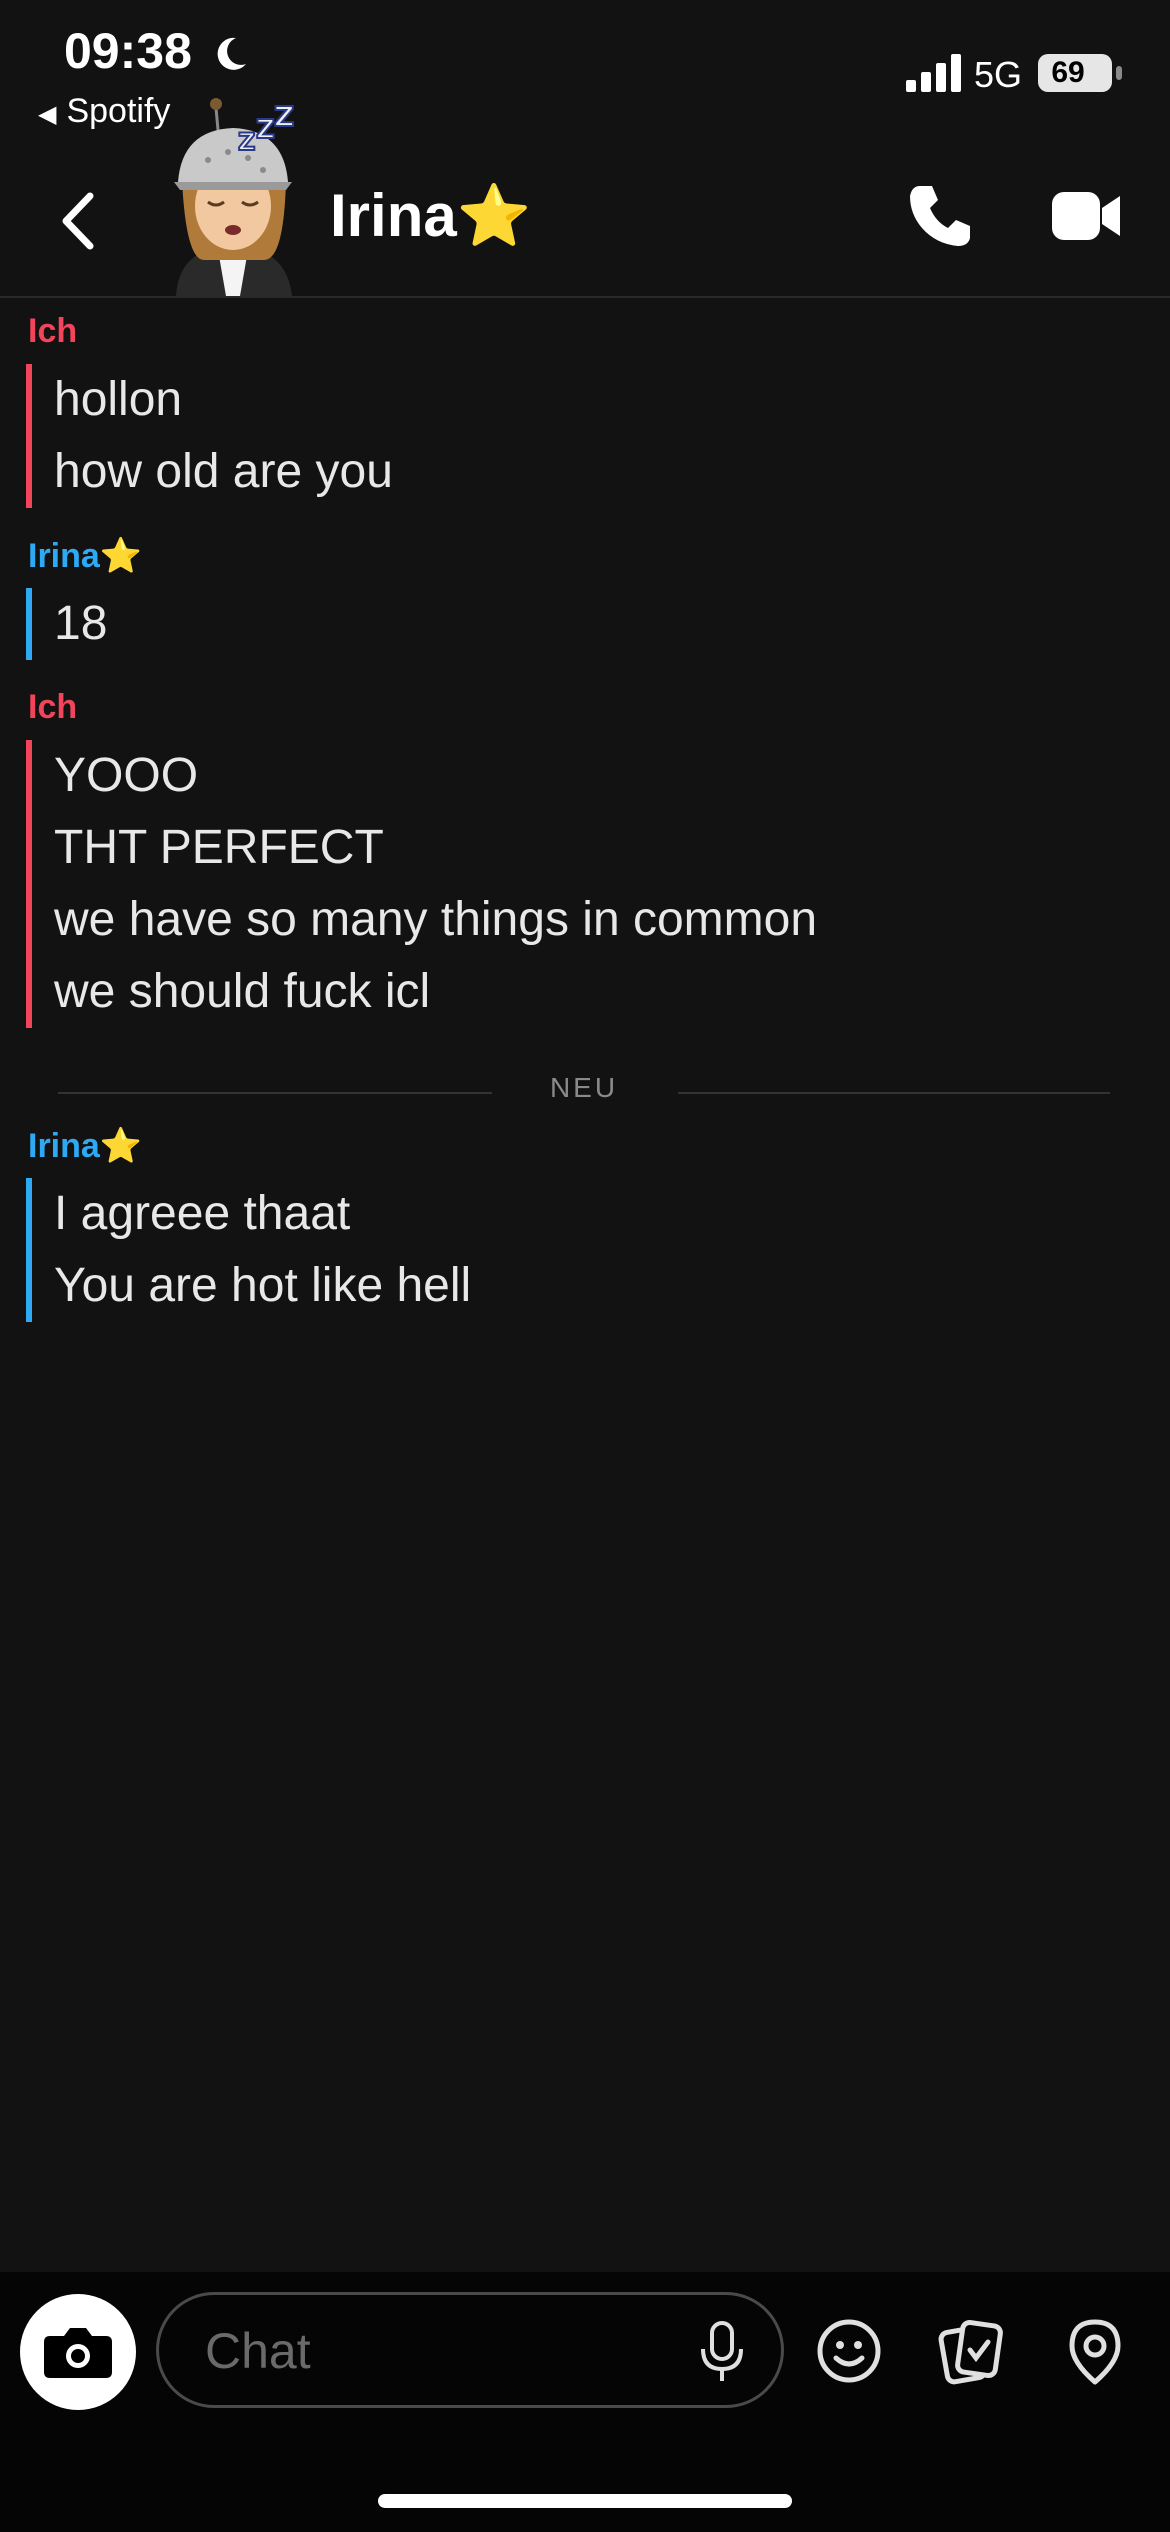  I want to click on message-text: THT PERFECT, so click(435, 848).